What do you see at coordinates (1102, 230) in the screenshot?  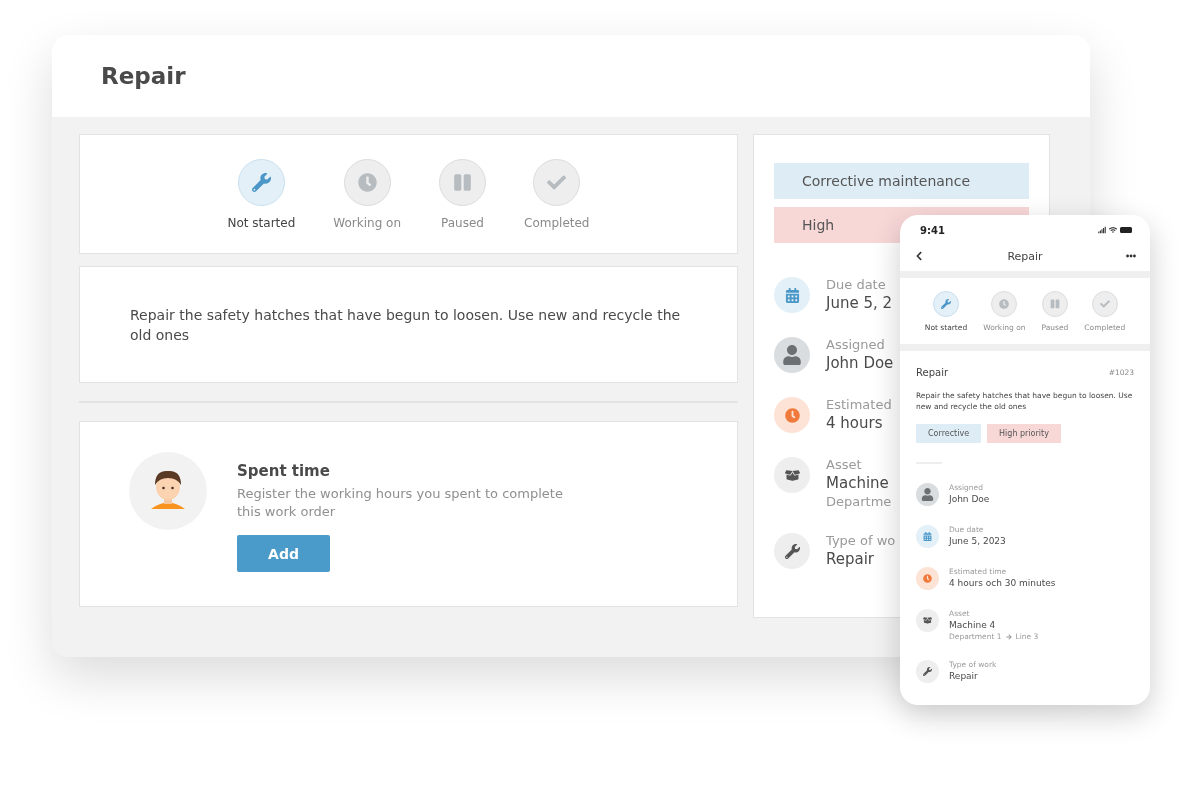 I see `signal-icon` at bounding box center [1102, 230].